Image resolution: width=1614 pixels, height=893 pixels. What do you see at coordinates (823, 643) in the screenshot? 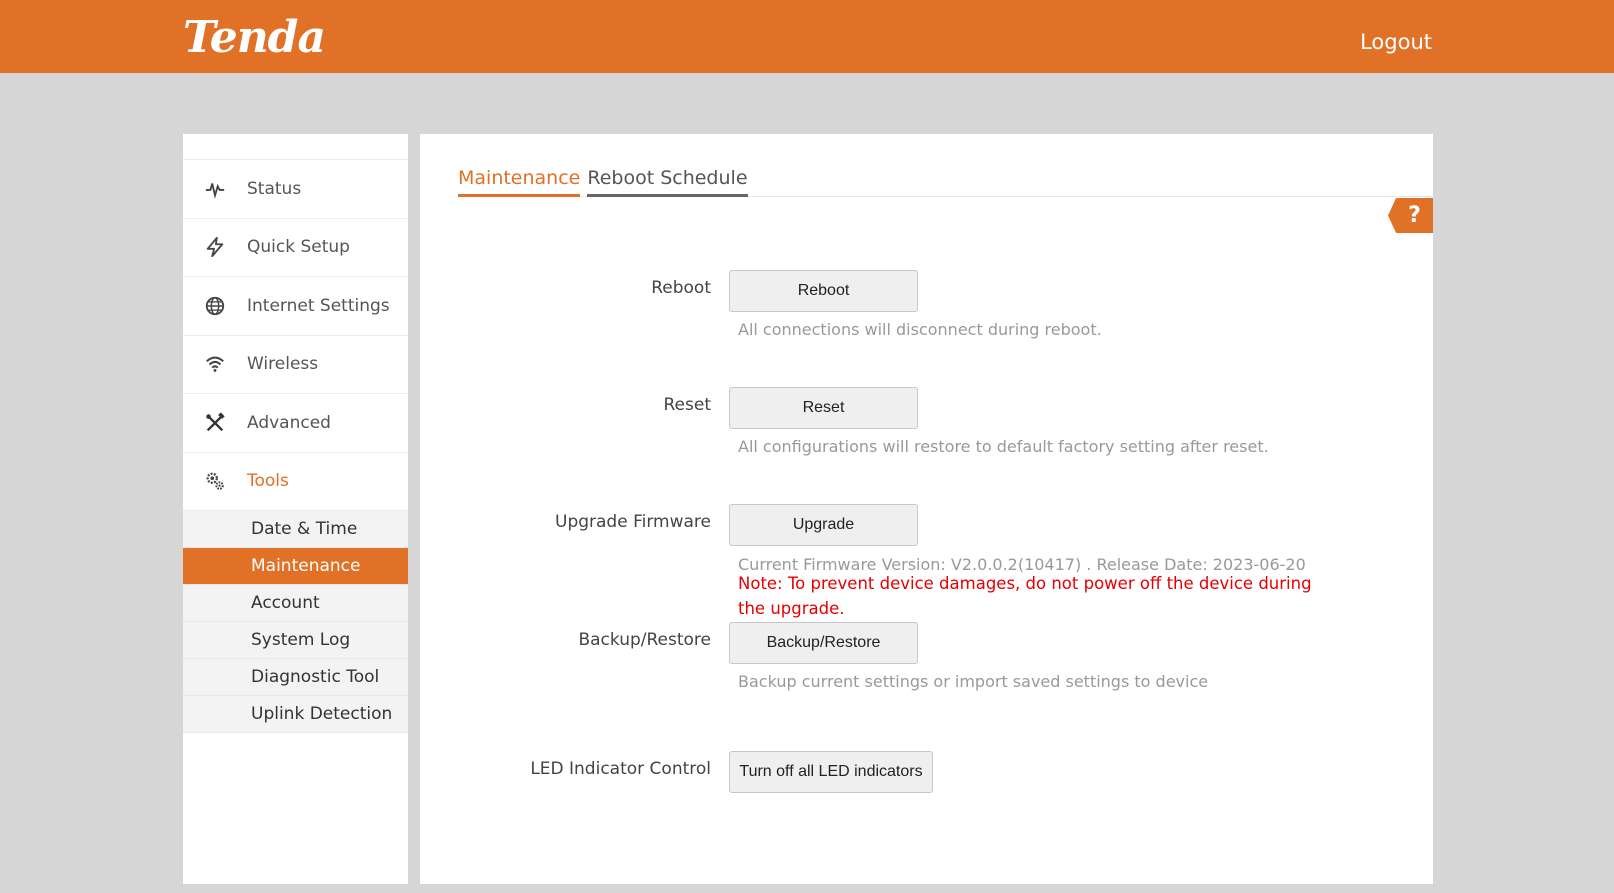
I see `backup-restore-button: Backup/Restore` at bounding box center [823, 643].